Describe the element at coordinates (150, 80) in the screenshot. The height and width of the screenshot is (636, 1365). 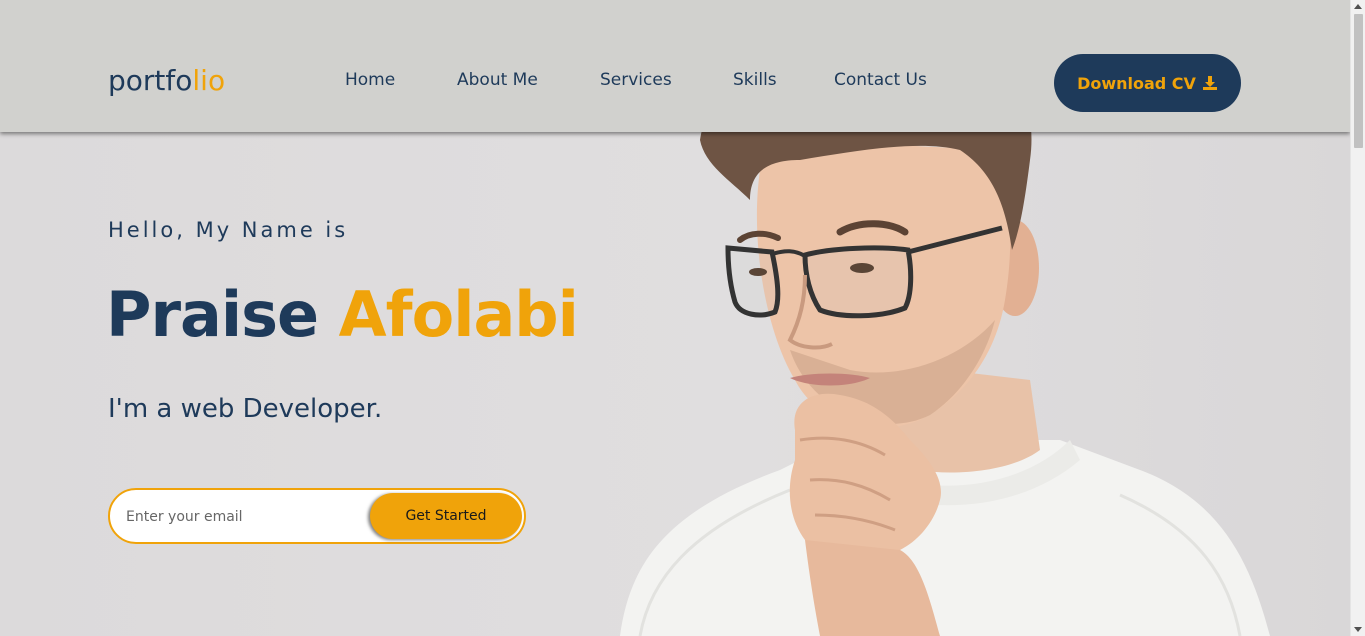
I see `logo-part-1: portfo` at that location.